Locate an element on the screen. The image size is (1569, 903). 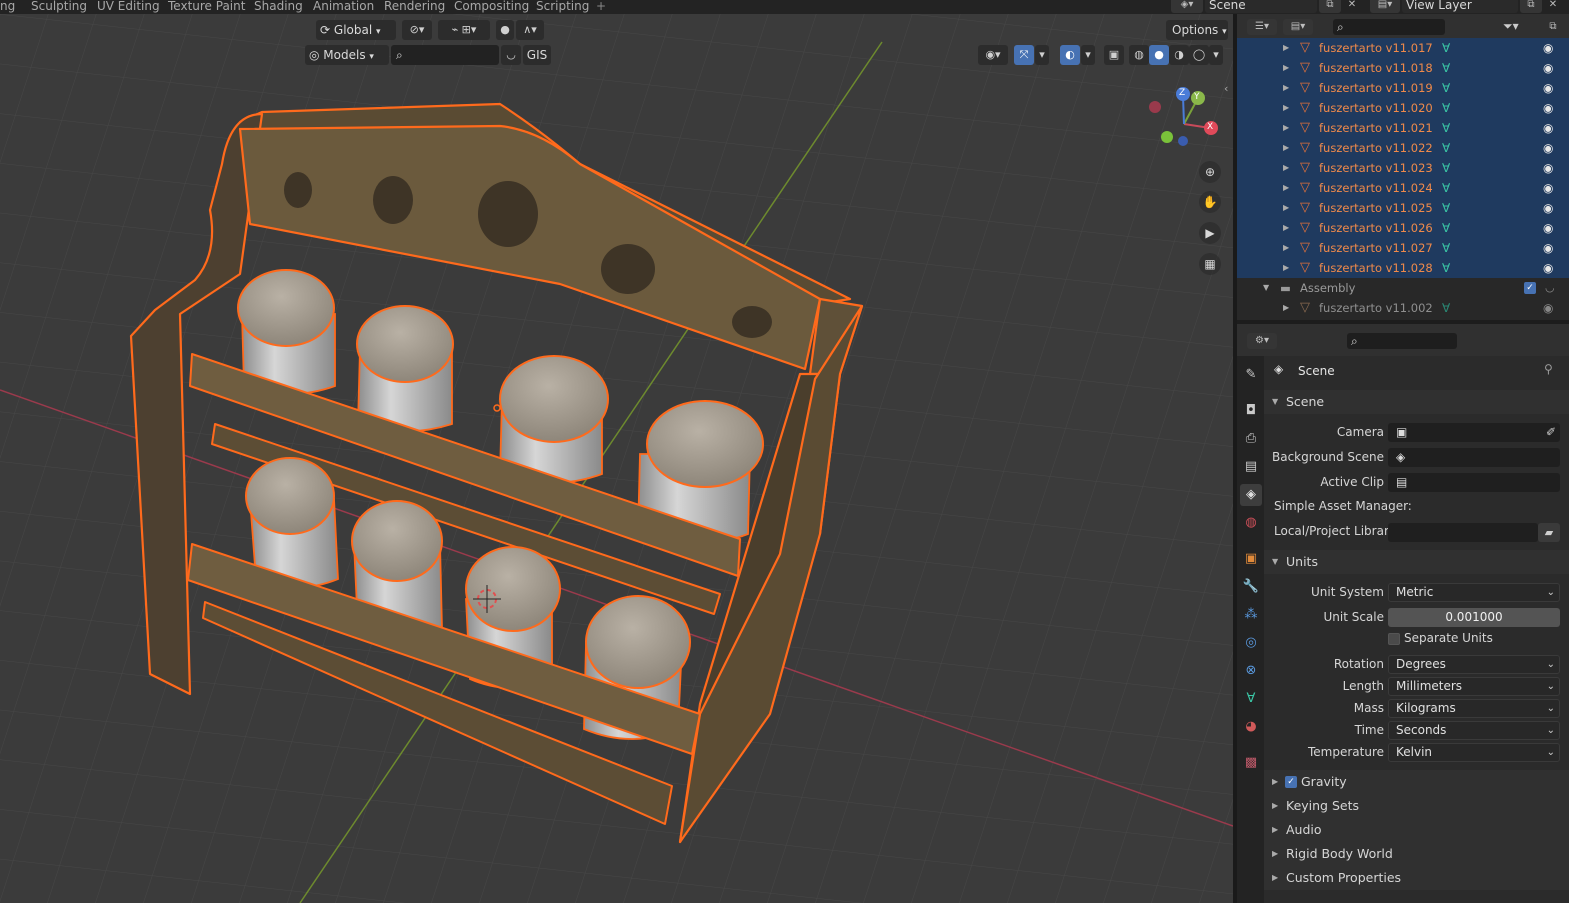
rotation-dropdown: Degrees ⌄ is located at coordinates (1474, 664).